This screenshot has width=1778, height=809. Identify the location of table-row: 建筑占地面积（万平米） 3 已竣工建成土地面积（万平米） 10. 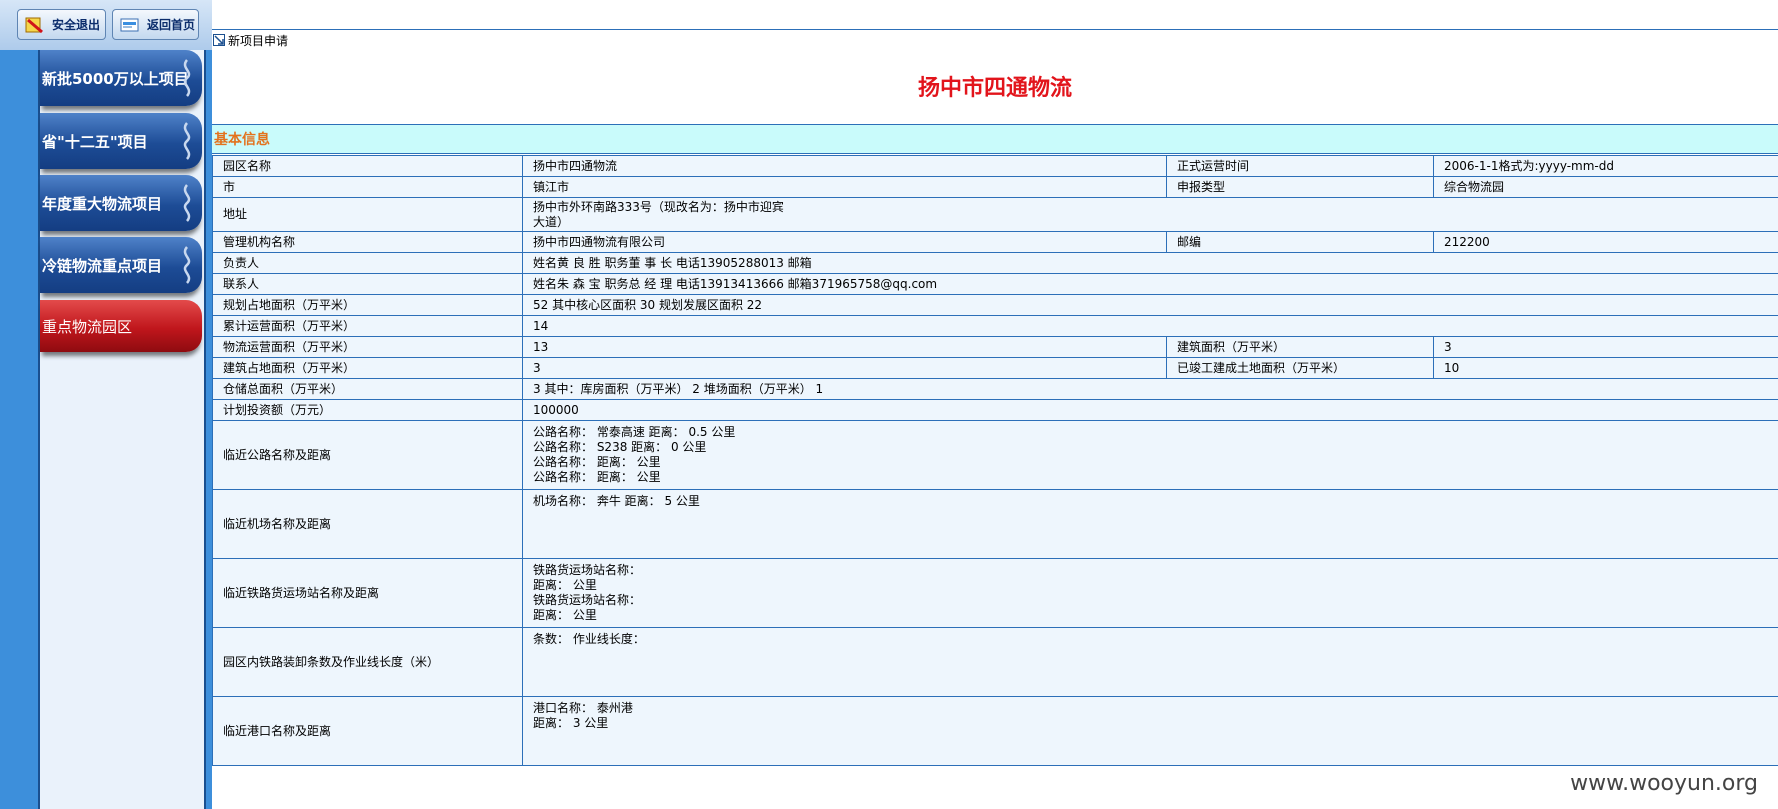
(995, 368).